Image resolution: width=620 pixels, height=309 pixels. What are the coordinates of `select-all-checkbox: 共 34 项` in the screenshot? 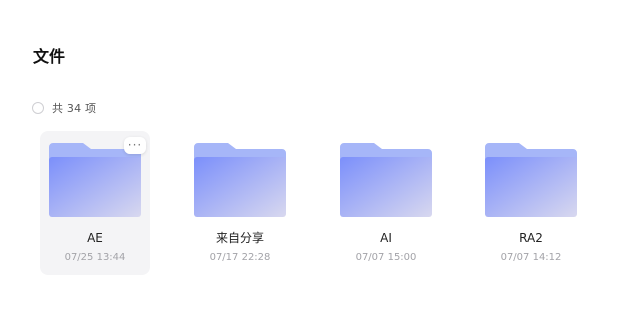 It's located at (64, 108).